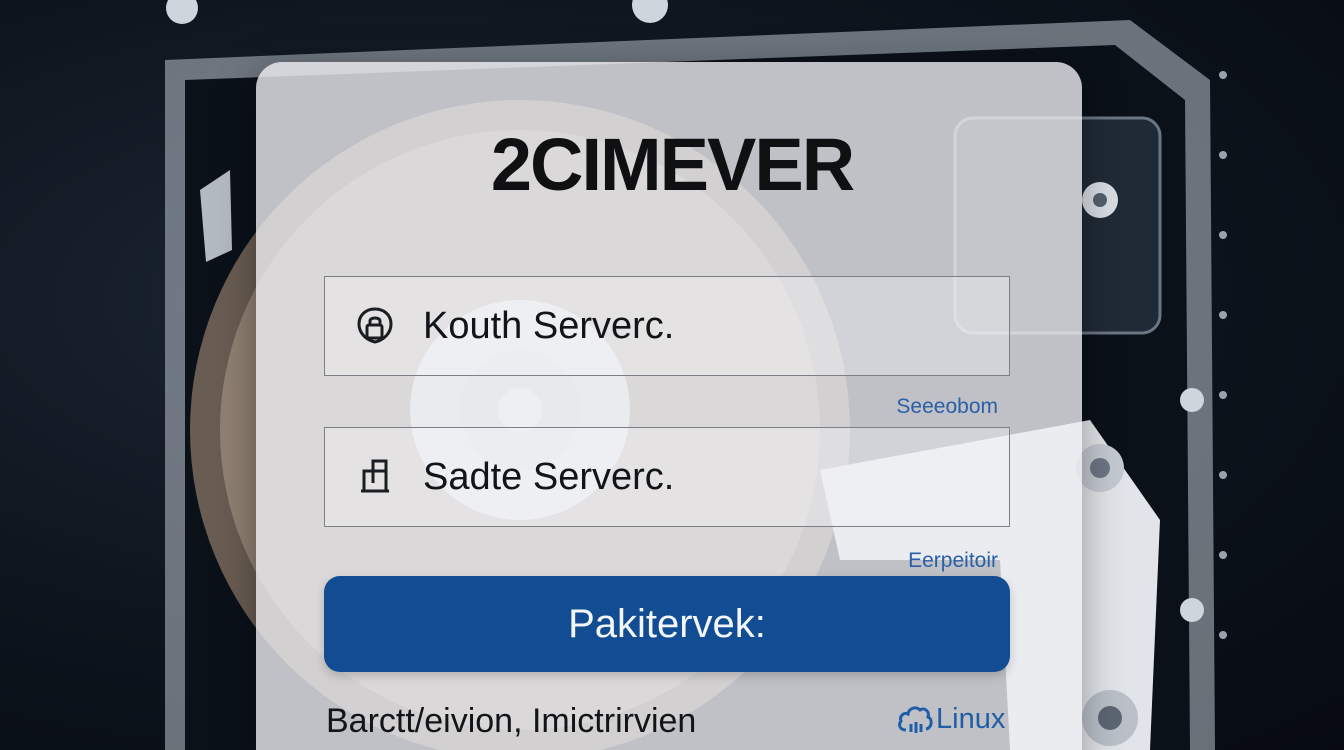  Describe the element at coordinates (947, 407) in the screenshot. I see `field-1-link: Seeeobom` at that location.